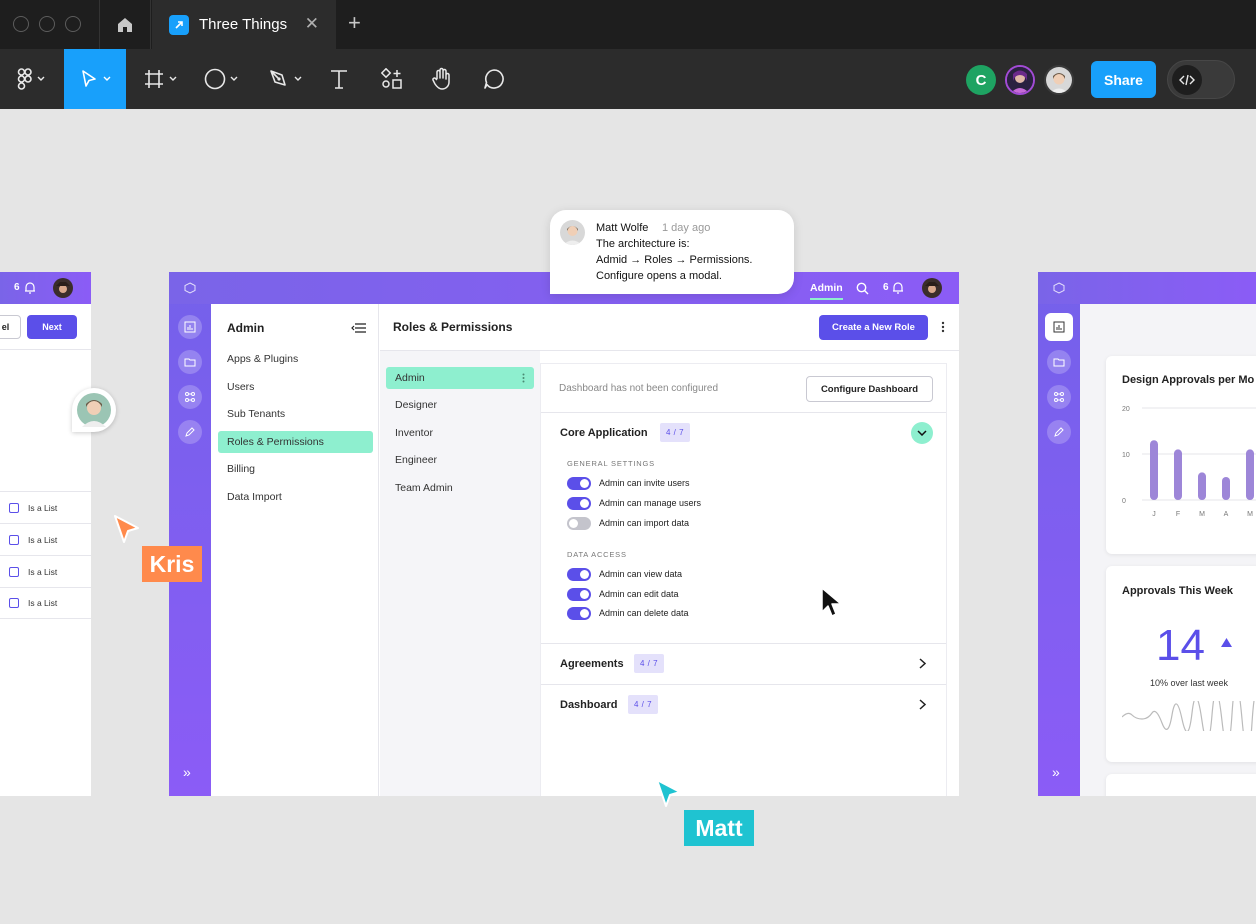 The height and width of the screenshot is (924, 1256). What do you see at coordinates (460, 433) in the screenshot?
I see `role-inventor: Inventor` at bounding box center [460, 433].